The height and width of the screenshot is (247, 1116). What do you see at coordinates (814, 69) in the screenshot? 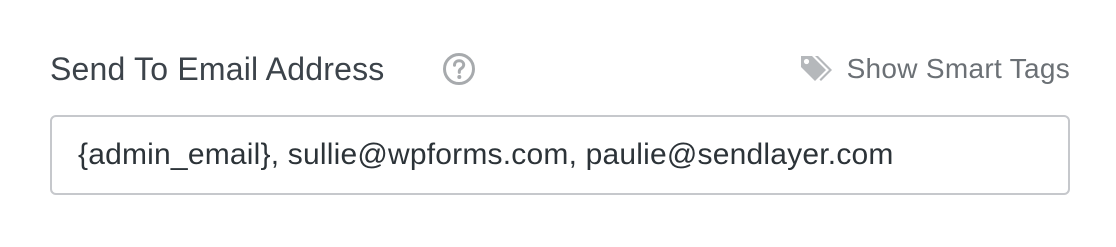
I see `tags-icon` at bounding box center [814, 69].